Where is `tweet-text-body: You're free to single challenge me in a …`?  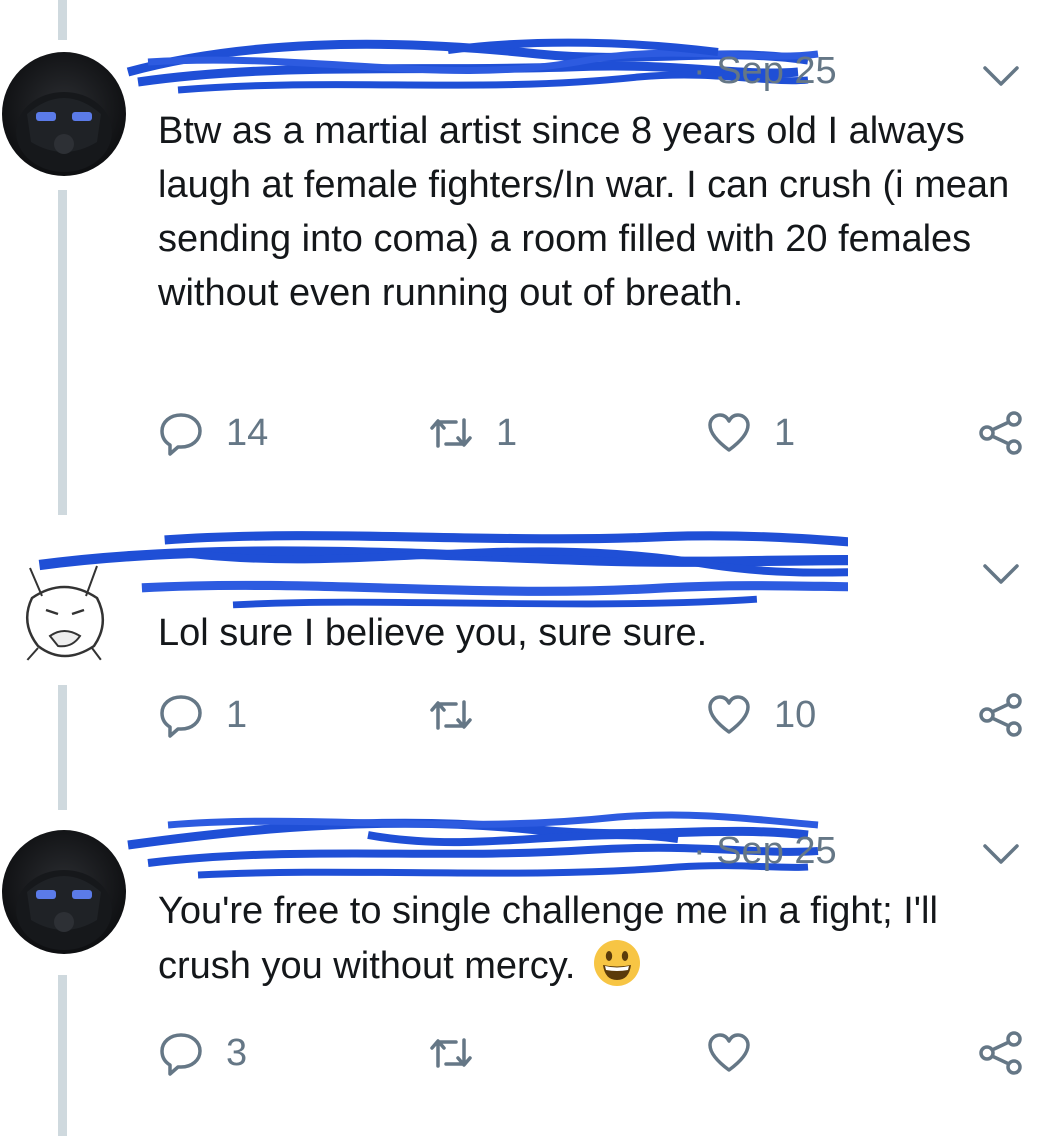 tweet-text-body: You're free to single challenge me in a … is located at coordinates (548, 938).